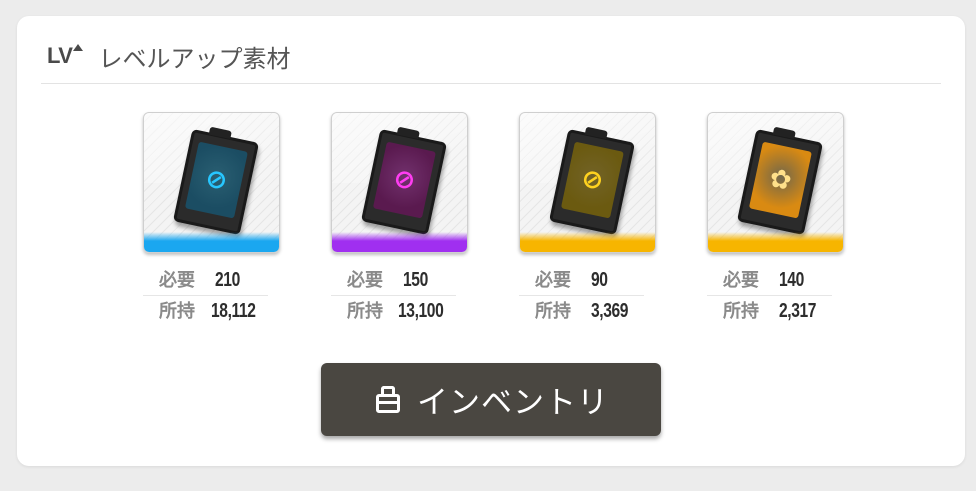 The height and width of the screenshot is (491, 976). I want to click on material-item-orange: ✿ 必要 140 所持 2,317, so click(775, 219).